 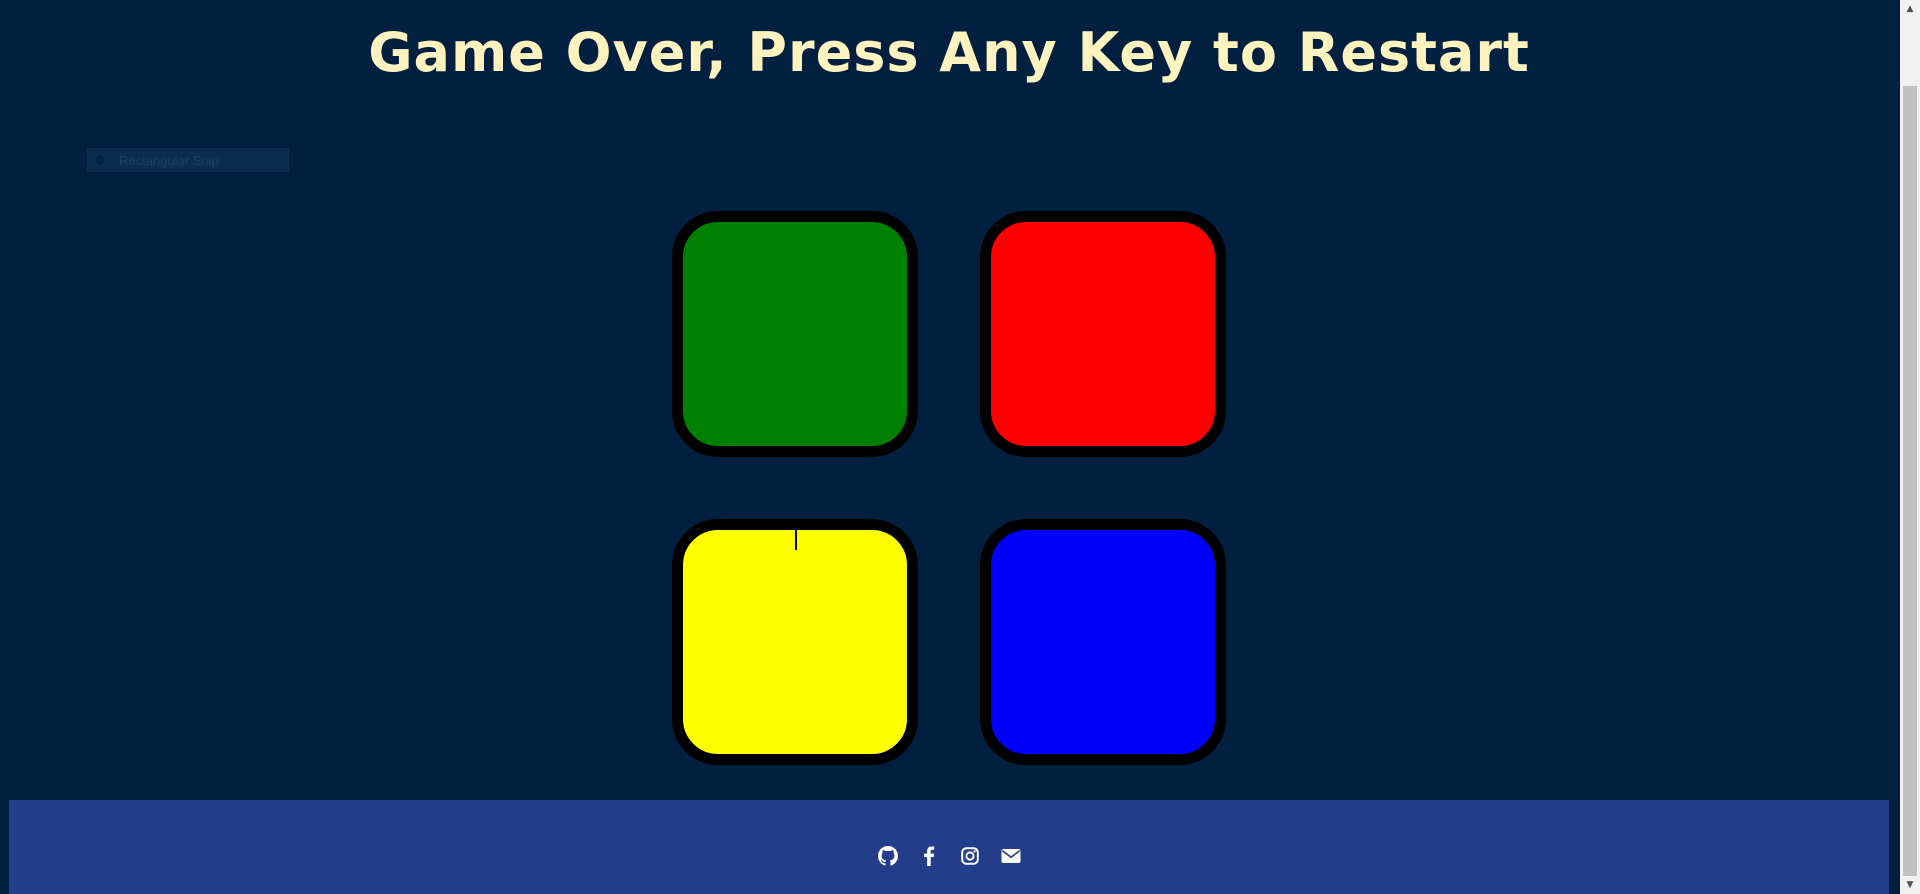 I want to click on snip-label: Rectangular Snip, so click(x=169, y=160).